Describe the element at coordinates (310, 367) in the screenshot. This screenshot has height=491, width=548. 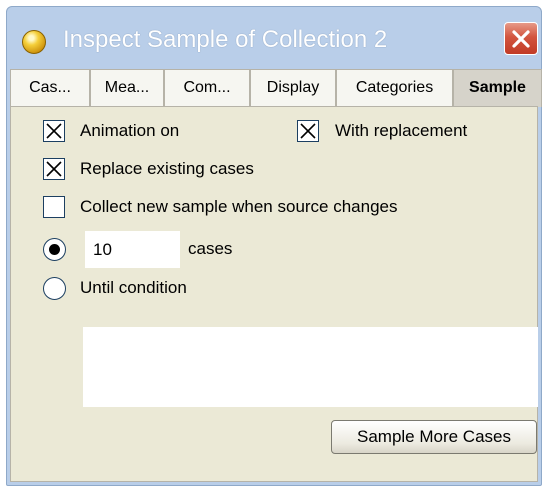
I see `condition-formula-field` at that location.